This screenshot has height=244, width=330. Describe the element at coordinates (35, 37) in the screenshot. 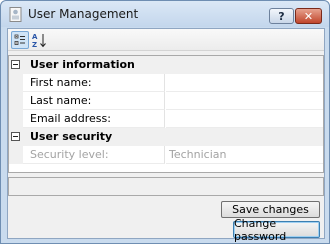

I see `svg-text: A` at that location.